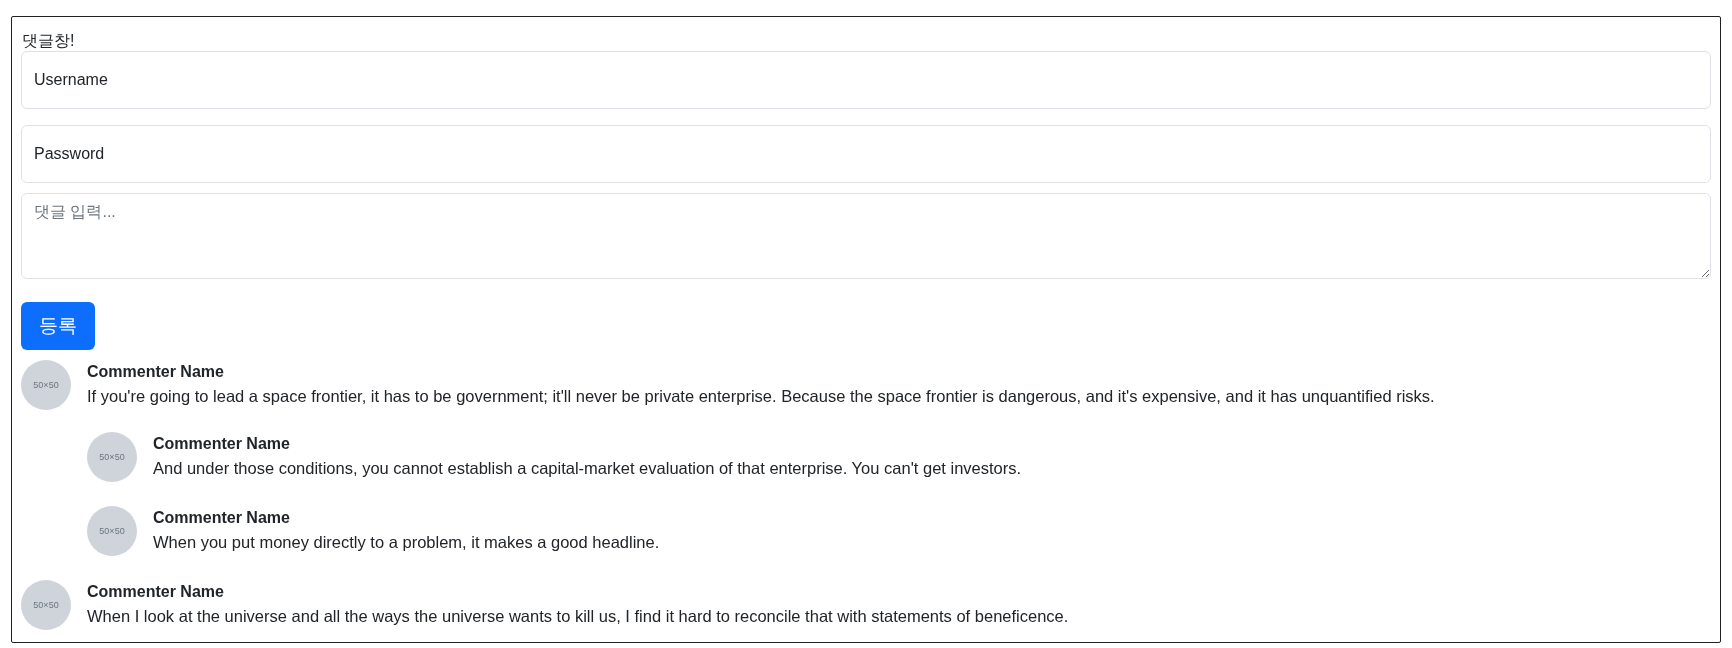 The height and width of the screenshot is (648, 1732). What do you see at coordinates (49, 41) in the screenshot?
I see `panel-title: 댓글창!` at bounding box center [49, 41].